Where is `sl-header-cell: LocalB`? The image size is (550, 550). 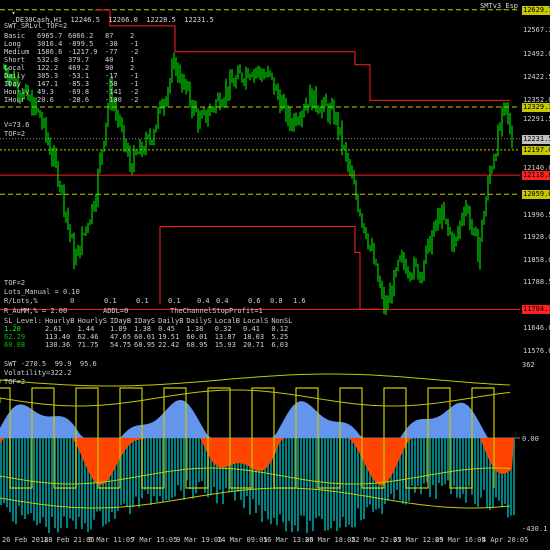
sl-header-cell: LocalB is located at coordinates (227, 321).